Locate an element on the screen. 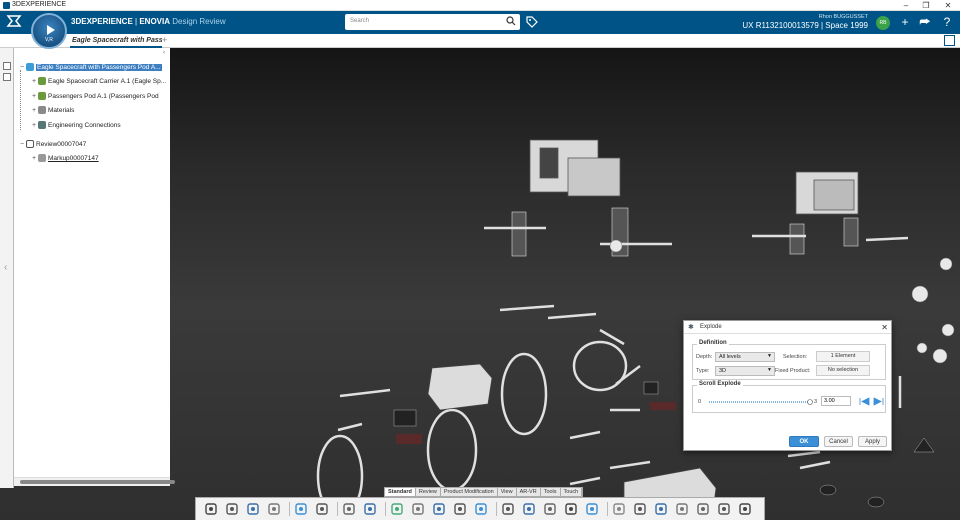 The height and width of the screenshot is (520, 960). tab-ar-vr: AR-VR is located at coordinates (528, 492).